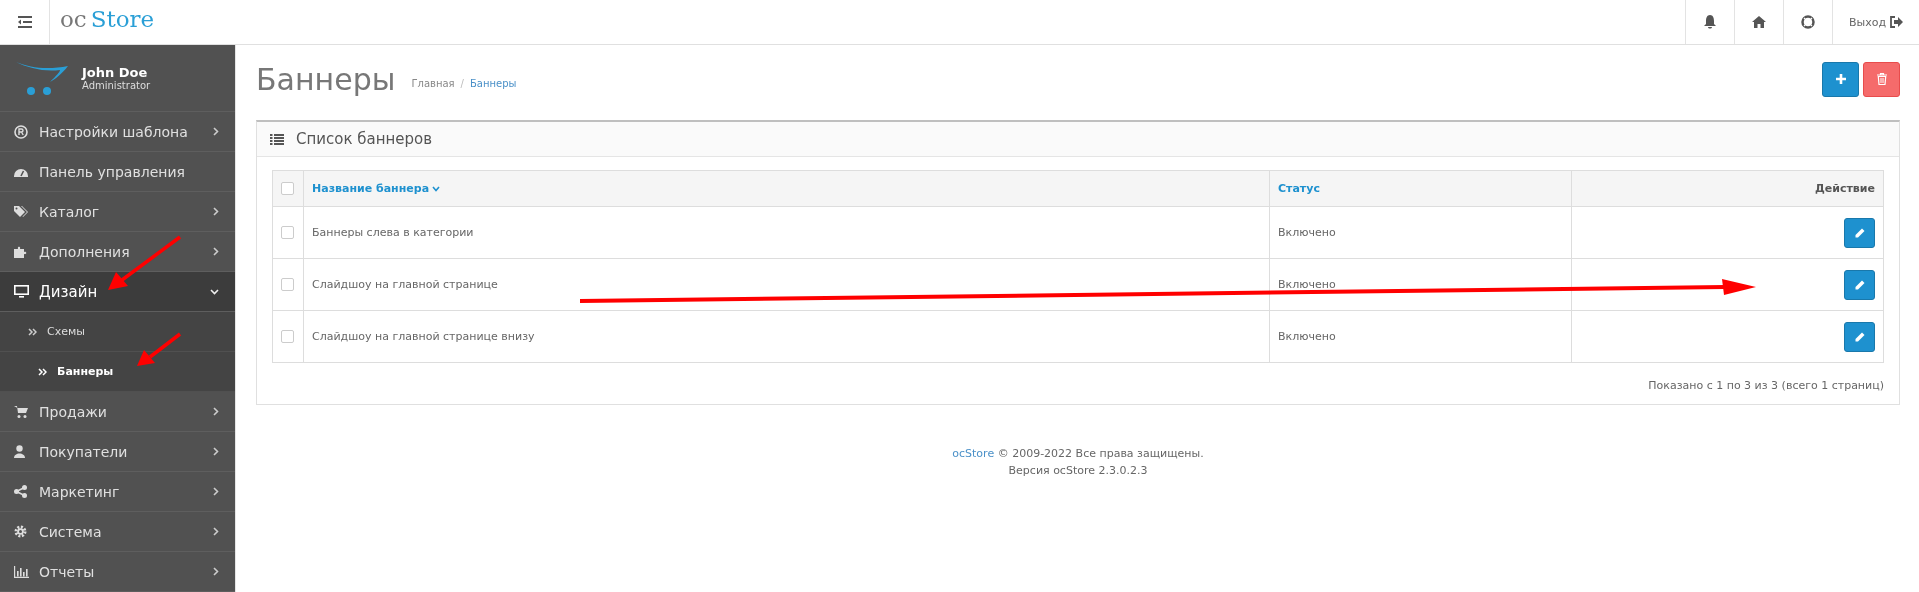 The image size is (1919, 592). Describe the element at coordinates (433, 83) in the screenshot. I see `breadcrumb-link: Главная` at that location.